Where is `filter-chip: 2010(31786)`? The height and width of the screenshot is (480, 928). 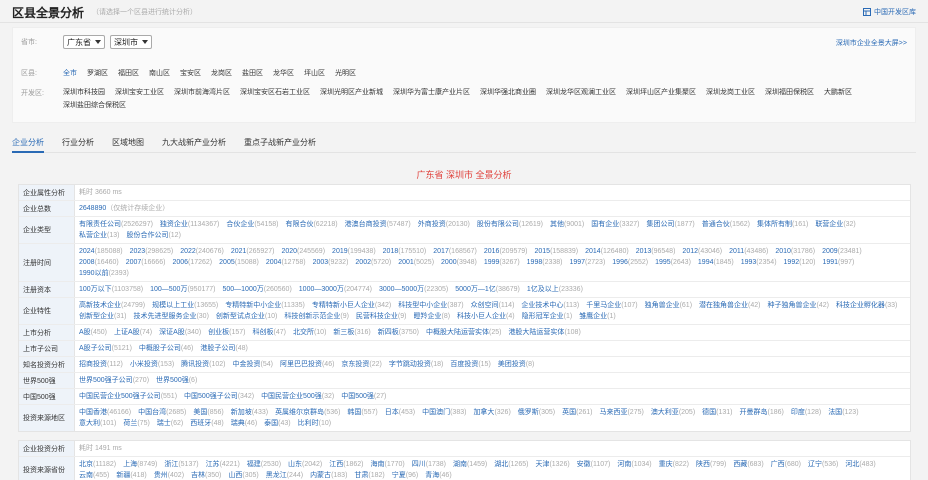 filter-chip: 2010(31786) is located at coordinates (795, 251).